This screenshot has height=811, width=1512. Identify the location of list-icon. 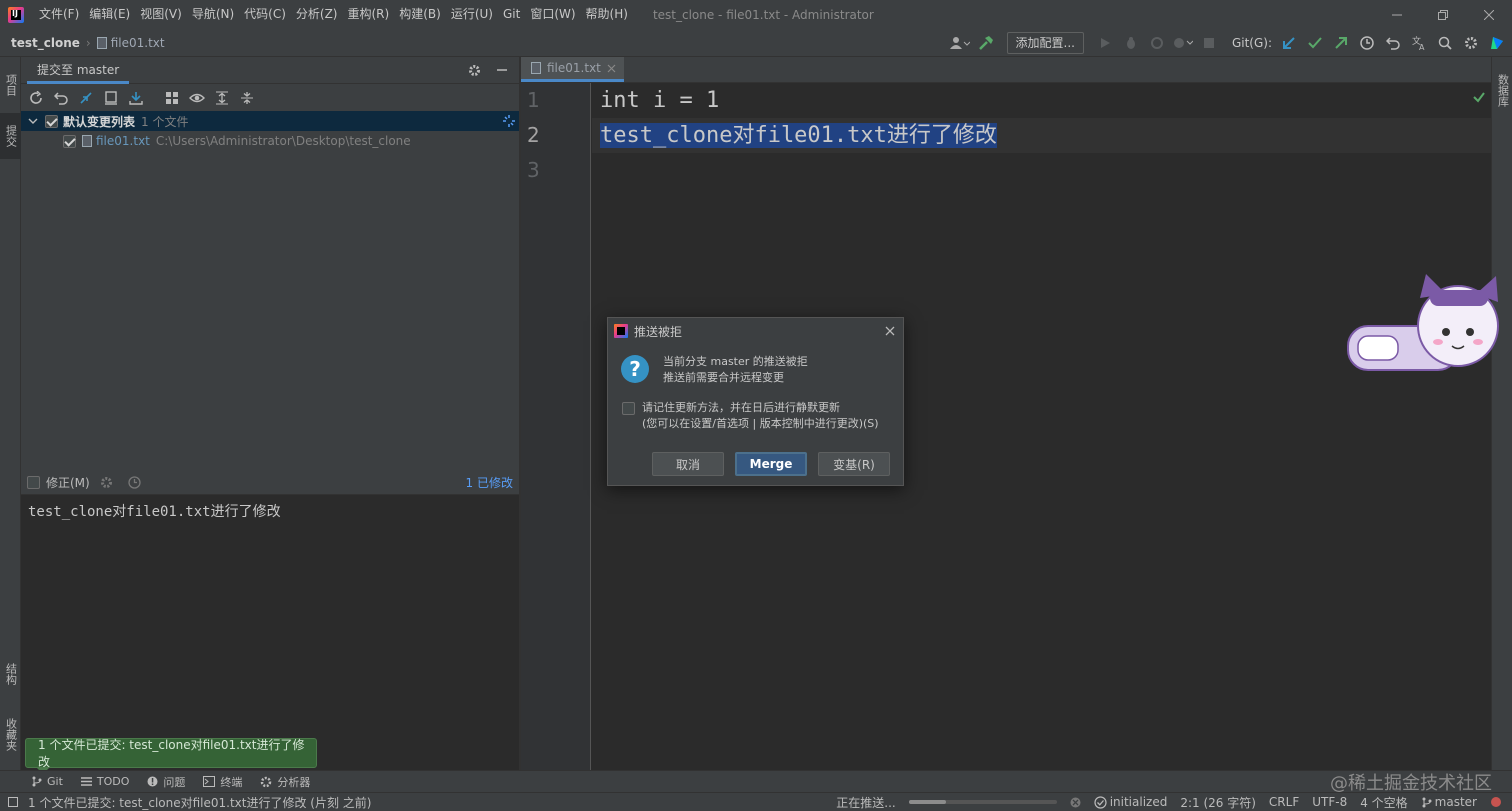
(86, 781).